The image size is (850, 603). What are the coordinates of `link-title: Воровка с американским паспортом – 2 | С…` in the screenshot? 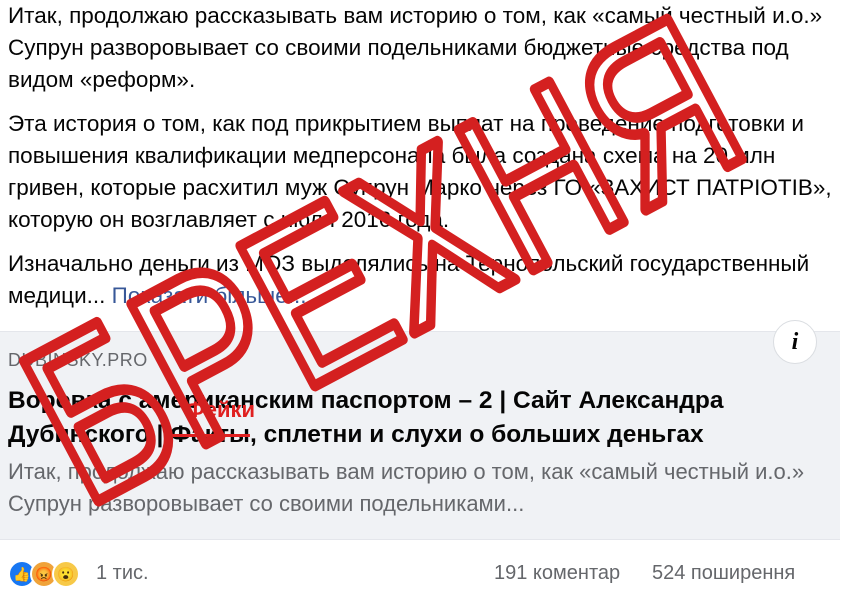 It's located at (423, 418).